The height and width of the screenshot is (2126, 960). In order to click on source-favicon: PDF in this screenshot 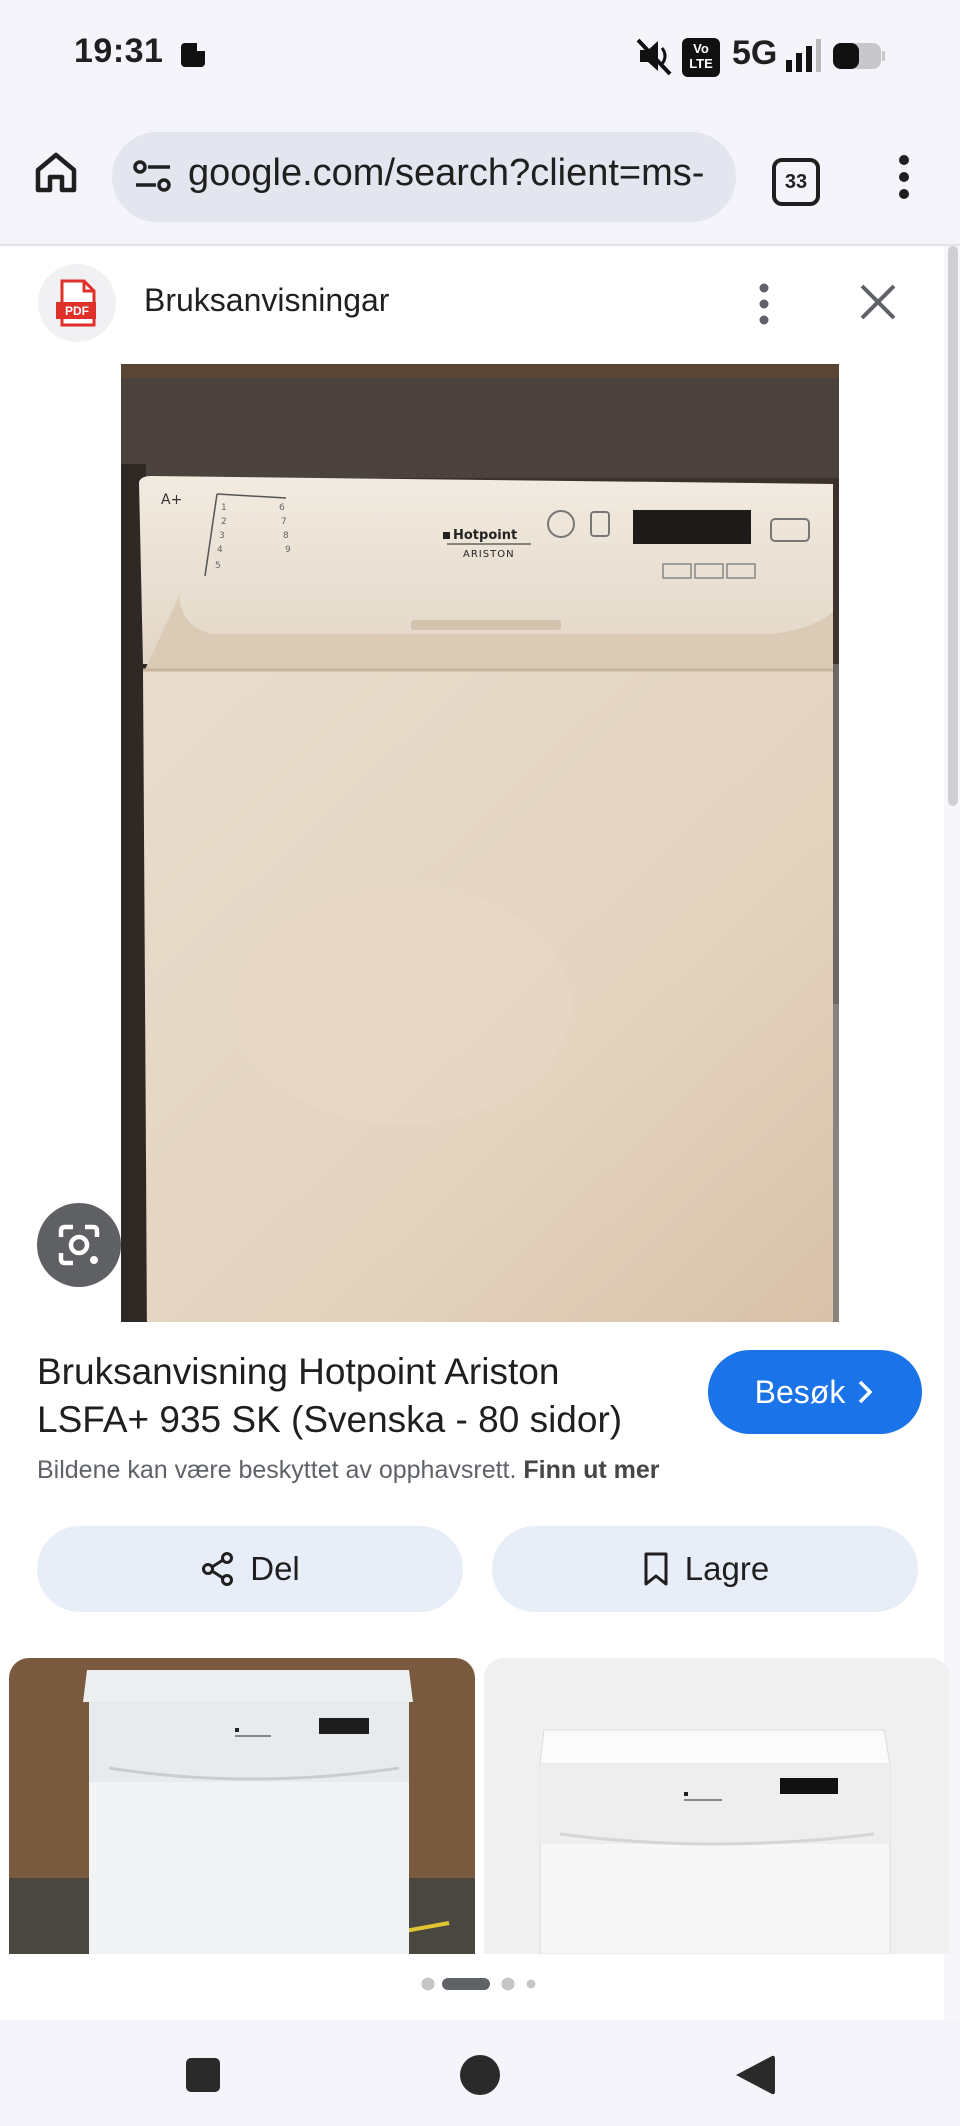, I will do `click(77, 303)`.